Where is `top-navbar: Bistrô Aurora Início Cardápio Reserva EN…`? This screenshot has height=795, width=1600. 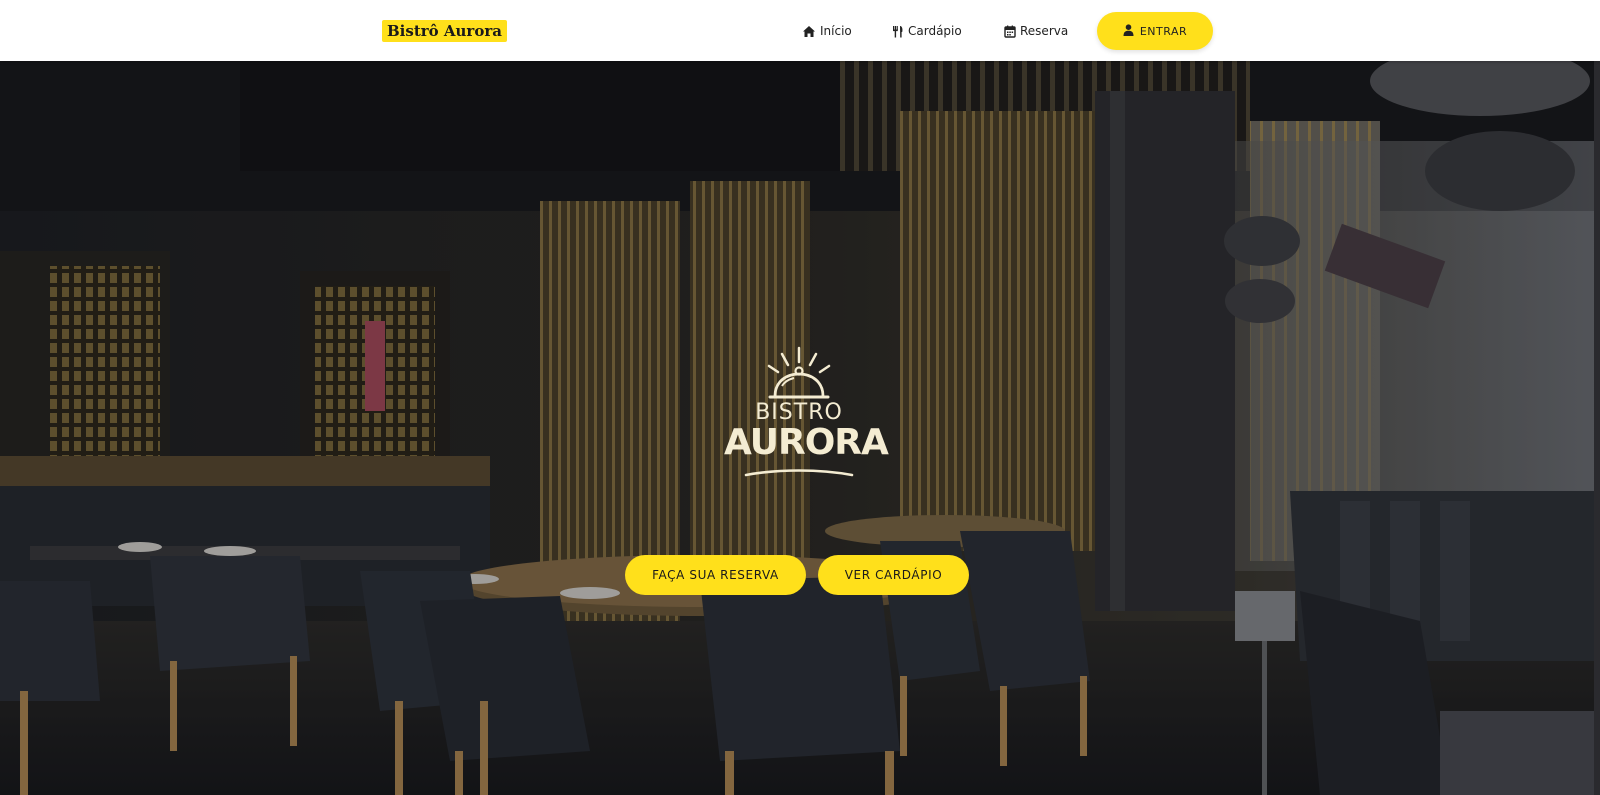
top-navbar: Bistrô Aurora Início Cardápio Reserva EN… is located at coordinates (800, 30).